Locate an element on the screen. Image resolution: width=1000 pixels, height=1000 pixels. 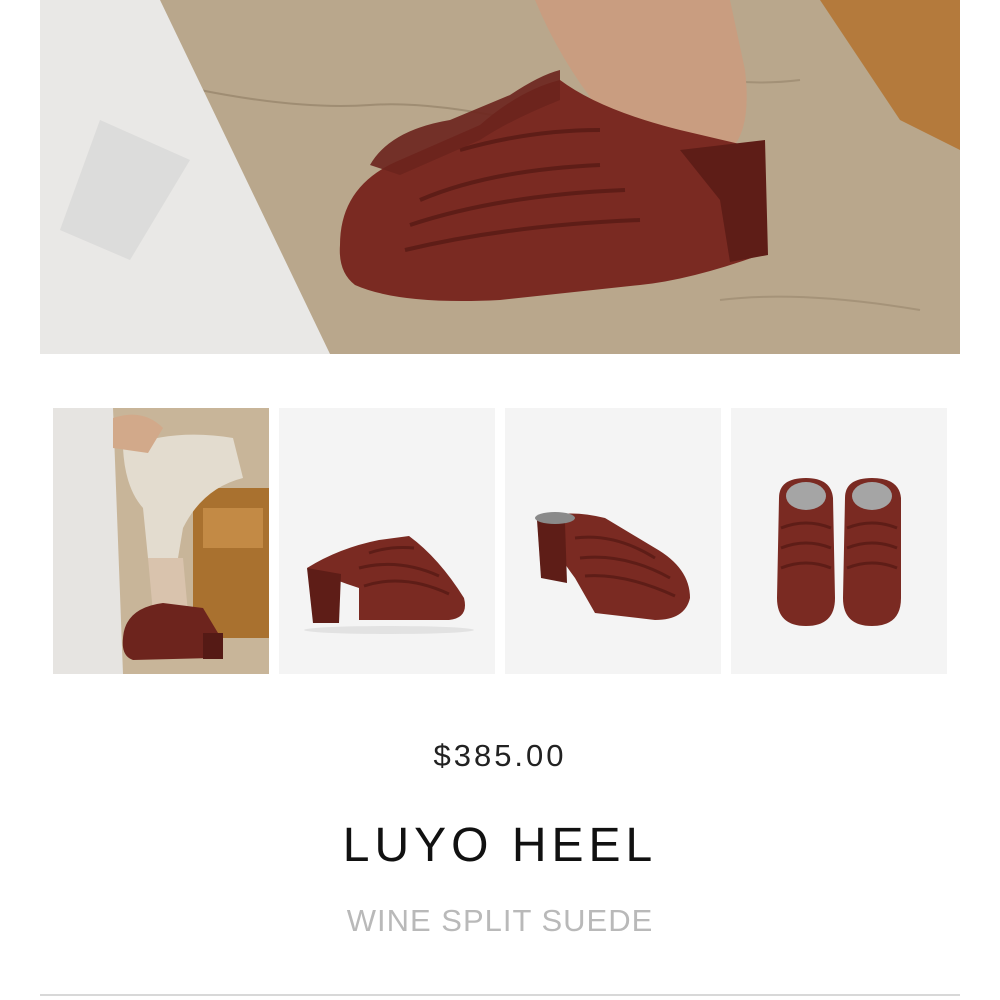
product-color-name: WINE SPLIT SUEDE is located at coordinates (500, 920).